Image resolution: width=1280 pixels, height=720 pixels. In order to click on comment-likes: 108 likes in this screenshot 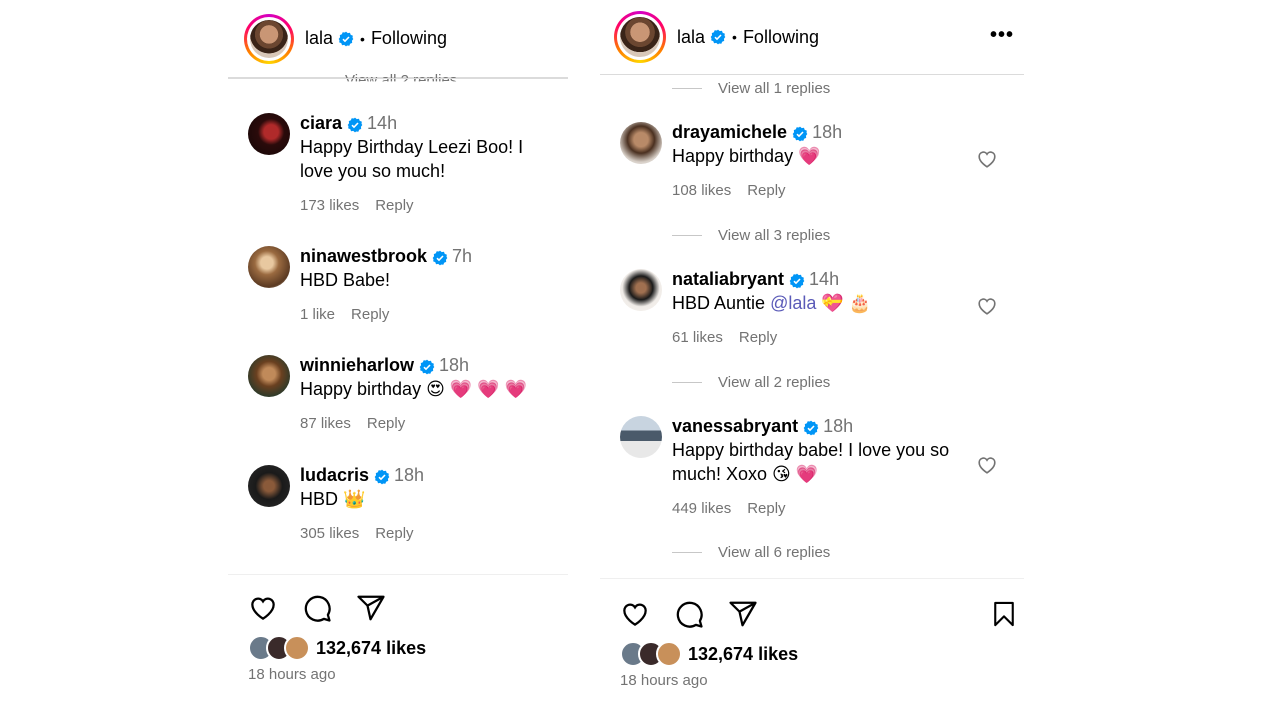, I will do `click(701, 190)`.